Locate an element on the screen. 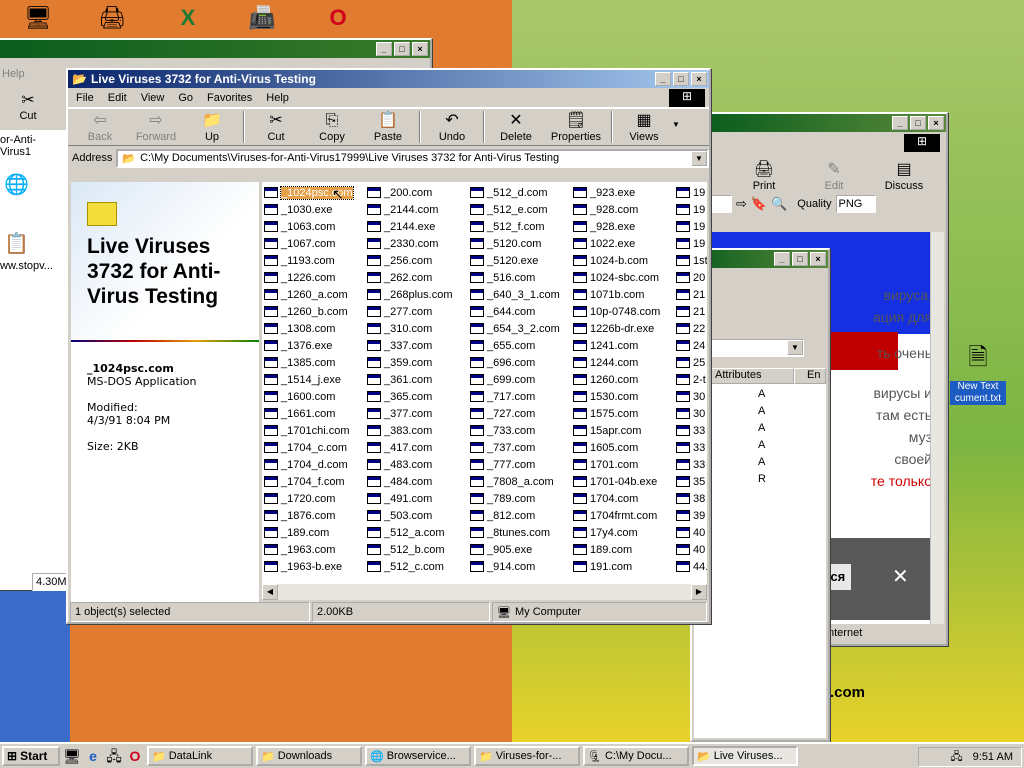  file-item: _512_e.com is located at coordinates (509, 209).